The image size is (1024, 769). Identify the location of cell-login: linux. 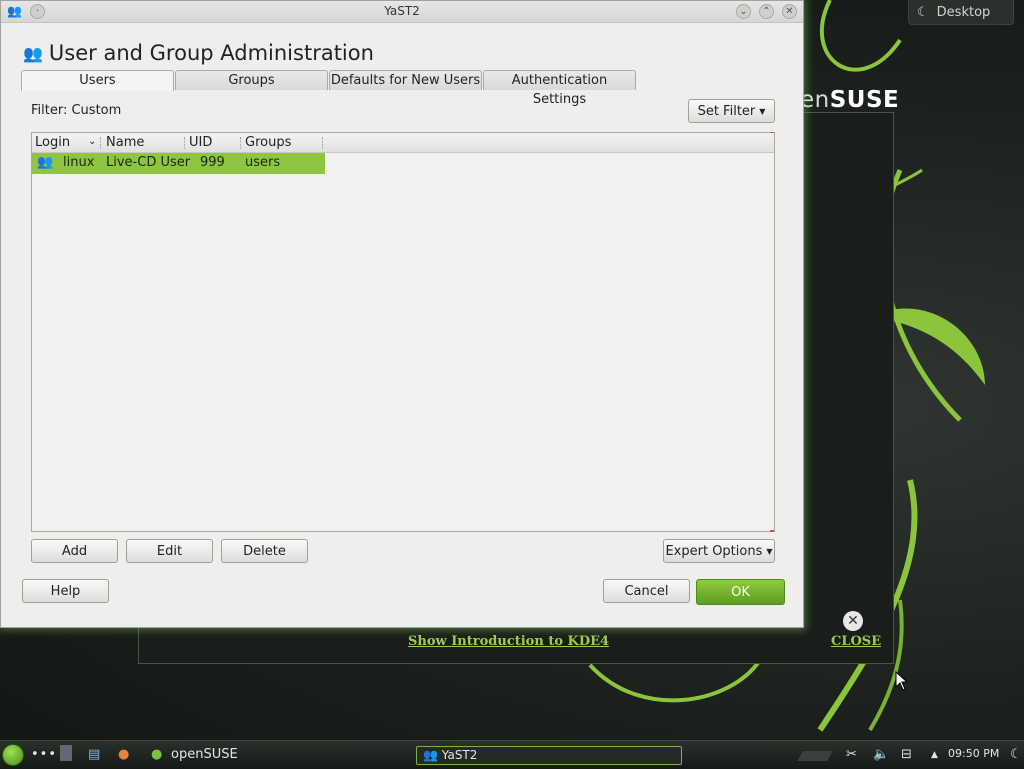
(79, 162).